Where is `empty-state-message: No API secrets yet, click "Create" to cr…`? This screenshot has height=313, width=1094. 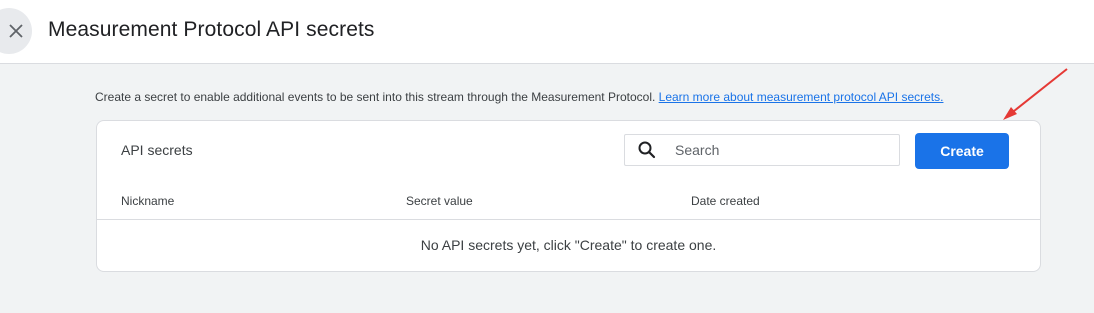
empty-state-message: No API secrets yet, click "Create" to cr… is located at coordinates (568, 245).